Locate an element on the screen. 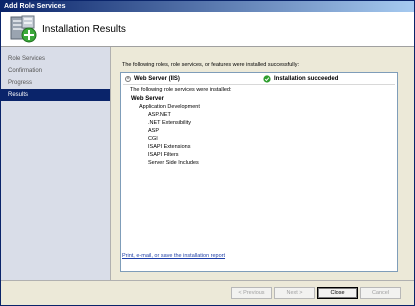  check-circle-icon is located at coordinates (267, 79).